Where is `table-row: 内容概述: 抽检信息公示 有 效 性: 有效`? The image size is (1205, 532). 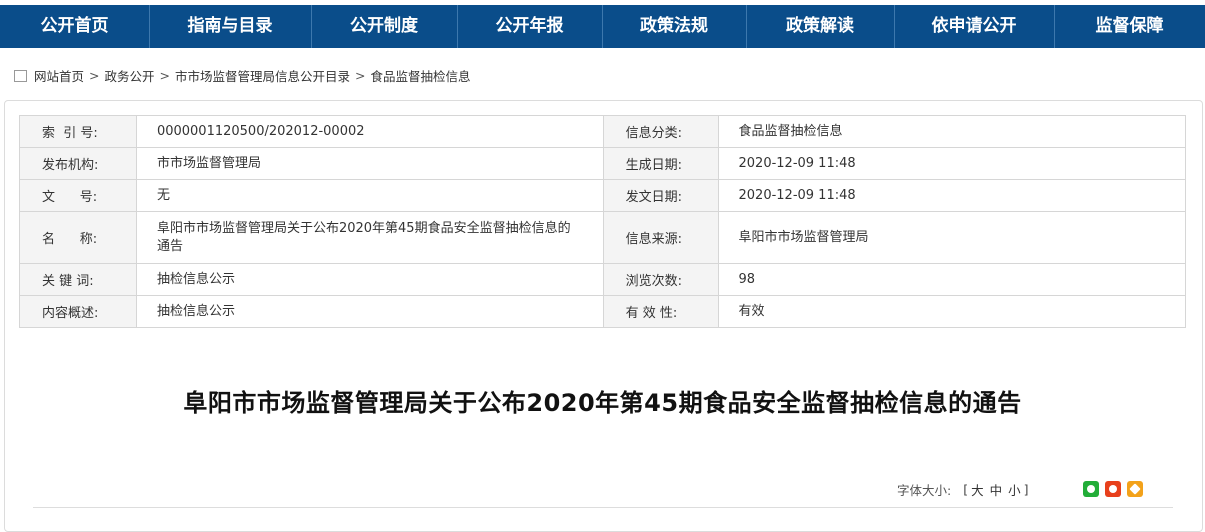
table-row: 内容概述: 抽检信息公示 有 效 性: 有效 is located at coordinates (602, 311).